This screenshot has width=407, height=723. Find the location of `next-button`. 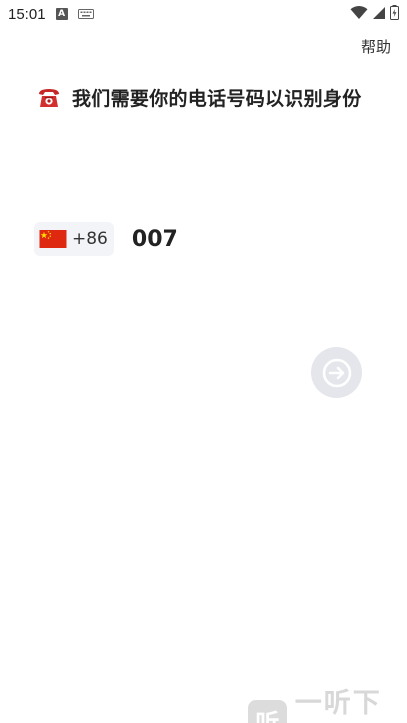

next-button is located at coordinates (336, 372).